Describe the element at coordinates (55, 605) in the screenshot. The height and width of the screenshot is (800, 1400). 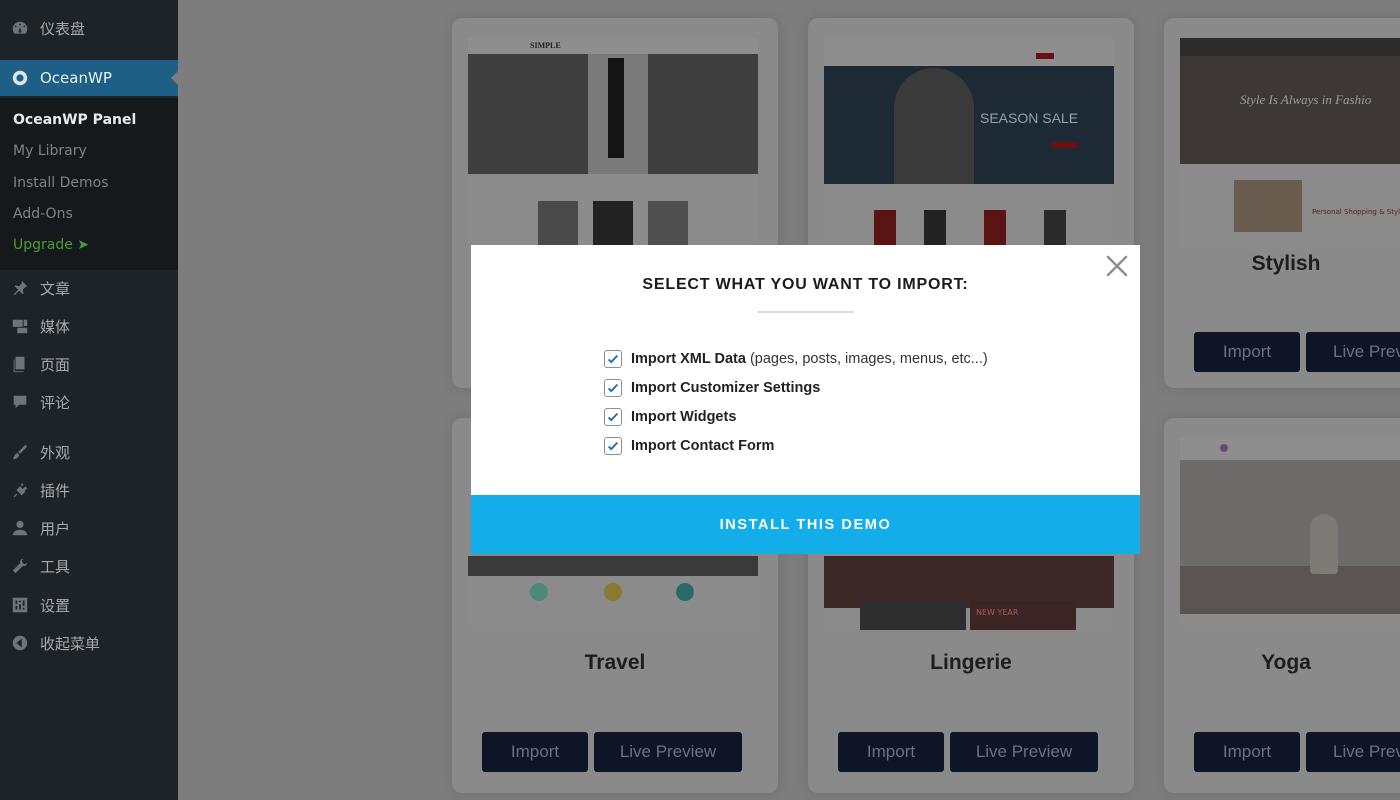
I see `menu-settings-label: 设置` at that location.